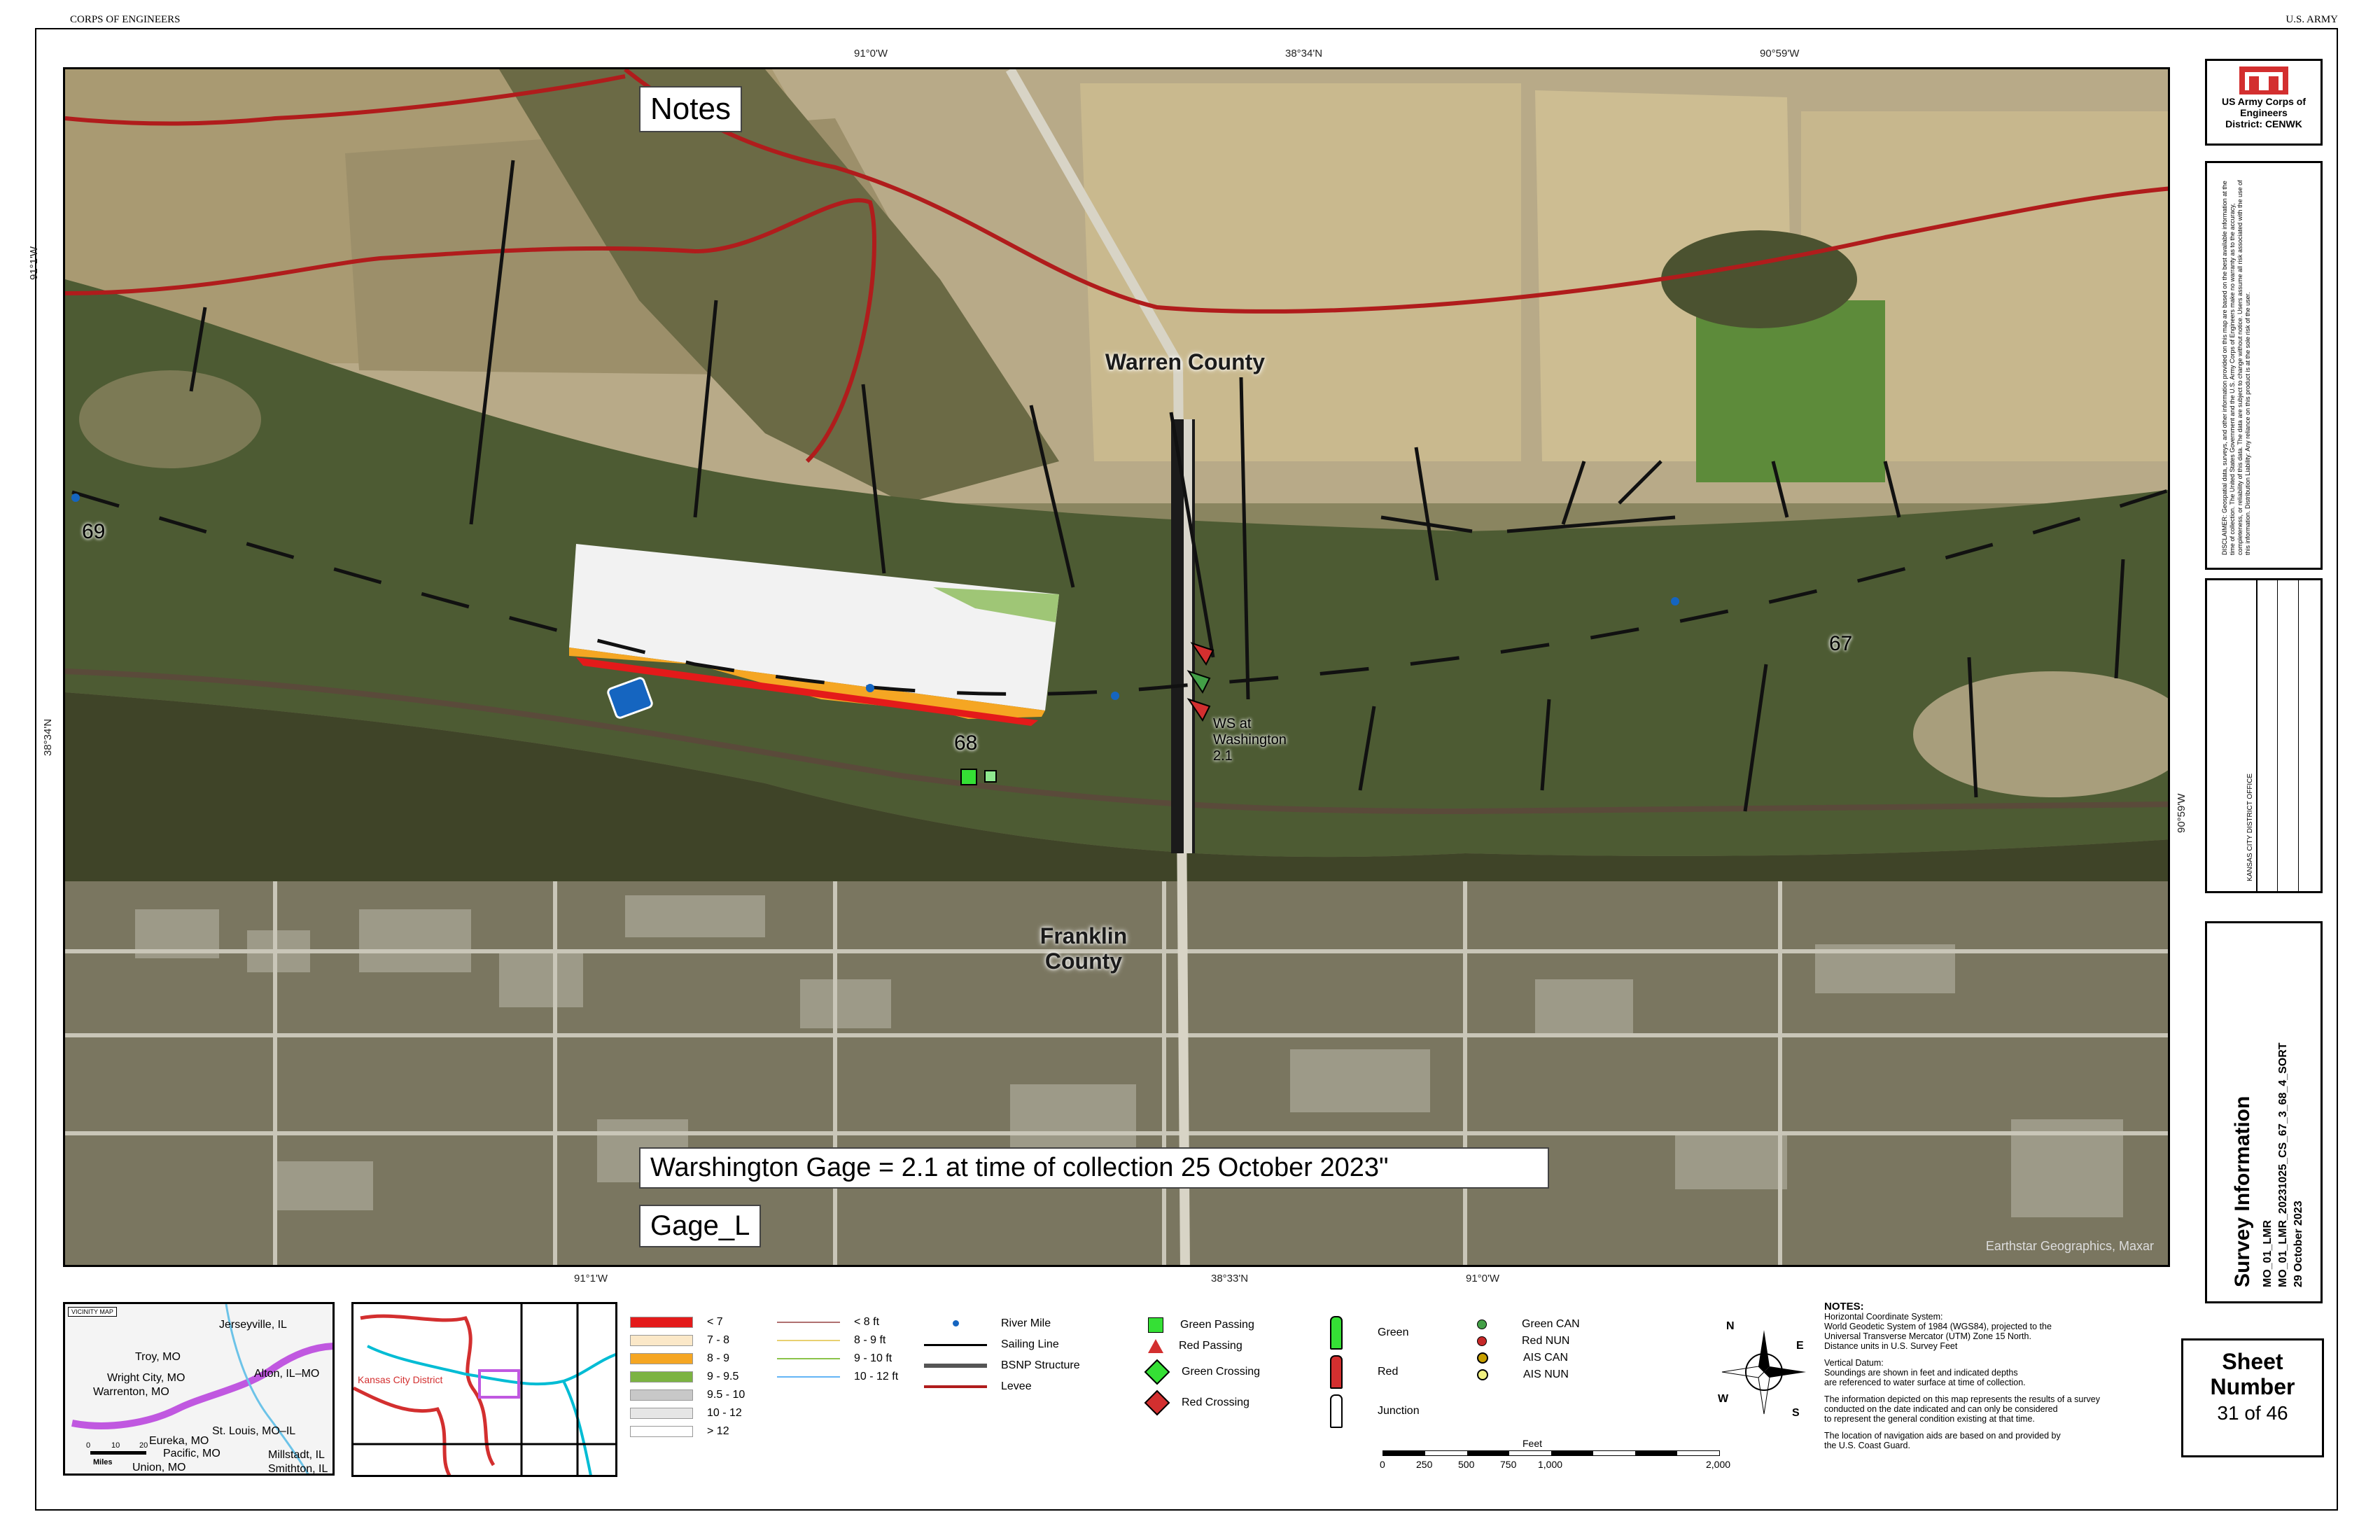 The width and height of the screenshot is (2380, 1540). I want to click on place-smithton: Smithton, IL, so click(298, 1469).